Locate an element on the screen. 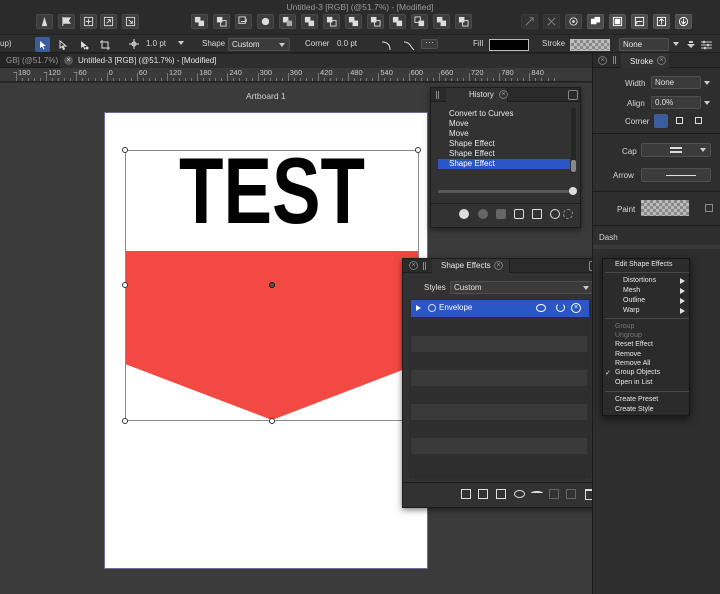 The image size is (720, 594). menu-item-mesh: Mesh is located at coordinates (631, 290).